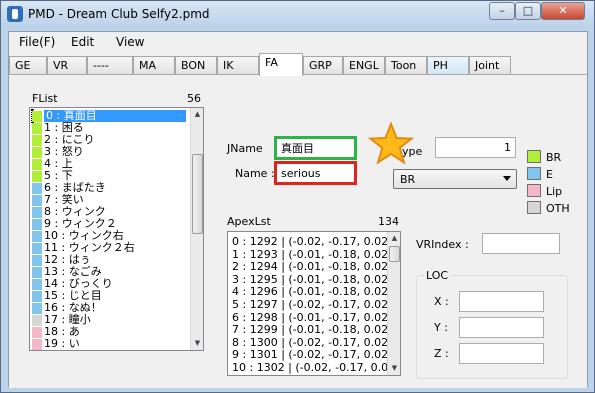  Describe the element at coordinates (315, 148) in the screenshot. I see `jname-input: 真面目` at that location.